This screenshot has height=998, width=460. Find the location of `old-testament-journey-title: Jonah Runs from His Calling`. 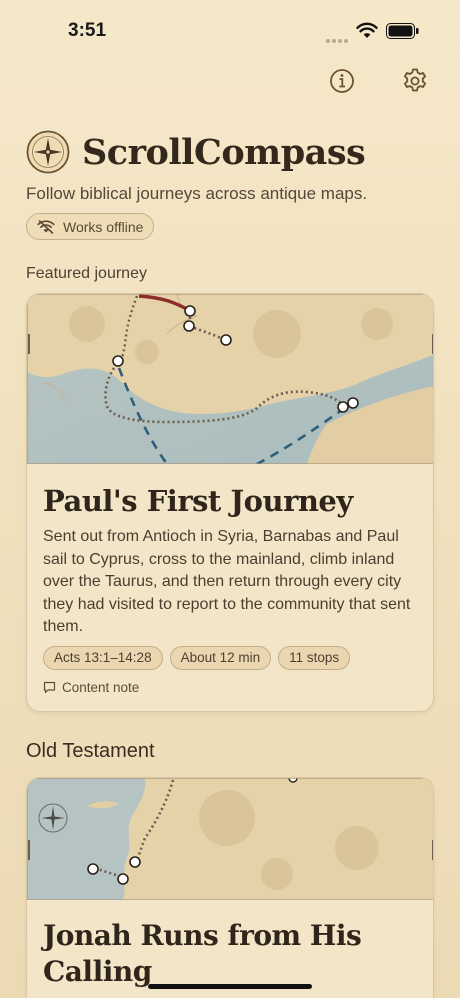

old-testament-journey-title: Jonah Runs from His Calling is located at coordinates (202, 953).